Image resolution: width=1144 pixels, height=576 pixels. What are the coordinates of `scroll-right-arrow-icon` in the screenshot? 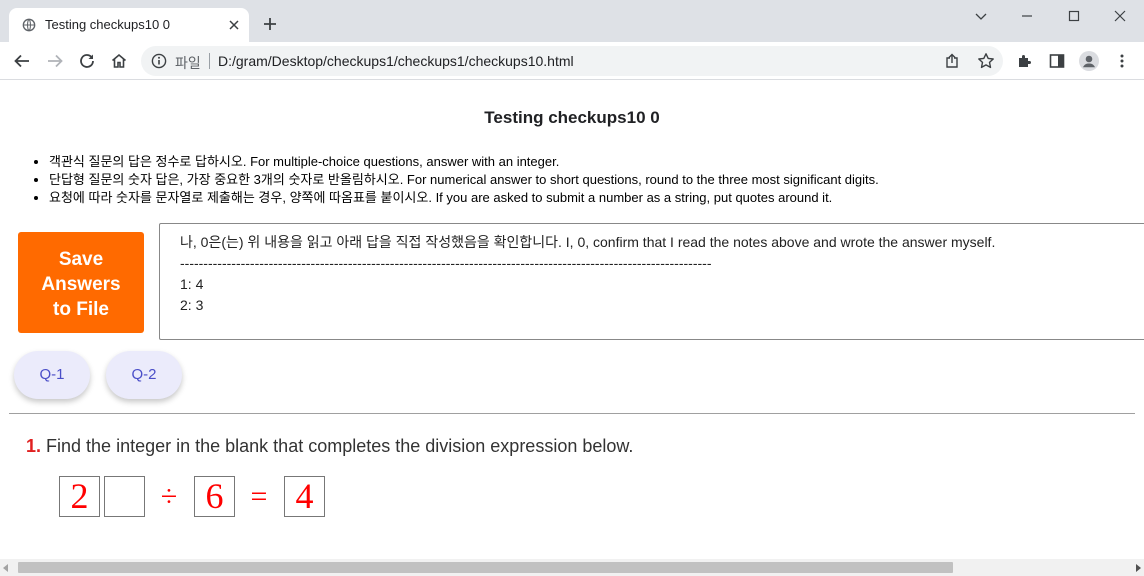 It's located at (1138, 568).